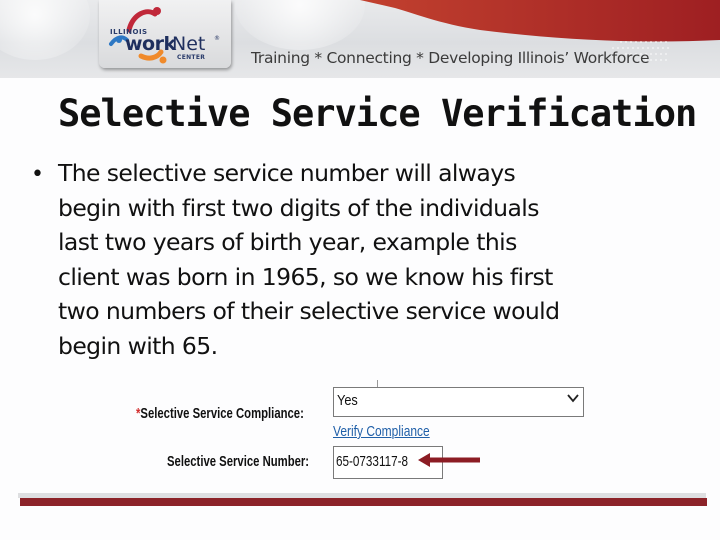 The image size is (720, 540). I want to click on compliance-label-text: Selective Service Compliance:, so click(222, 414).